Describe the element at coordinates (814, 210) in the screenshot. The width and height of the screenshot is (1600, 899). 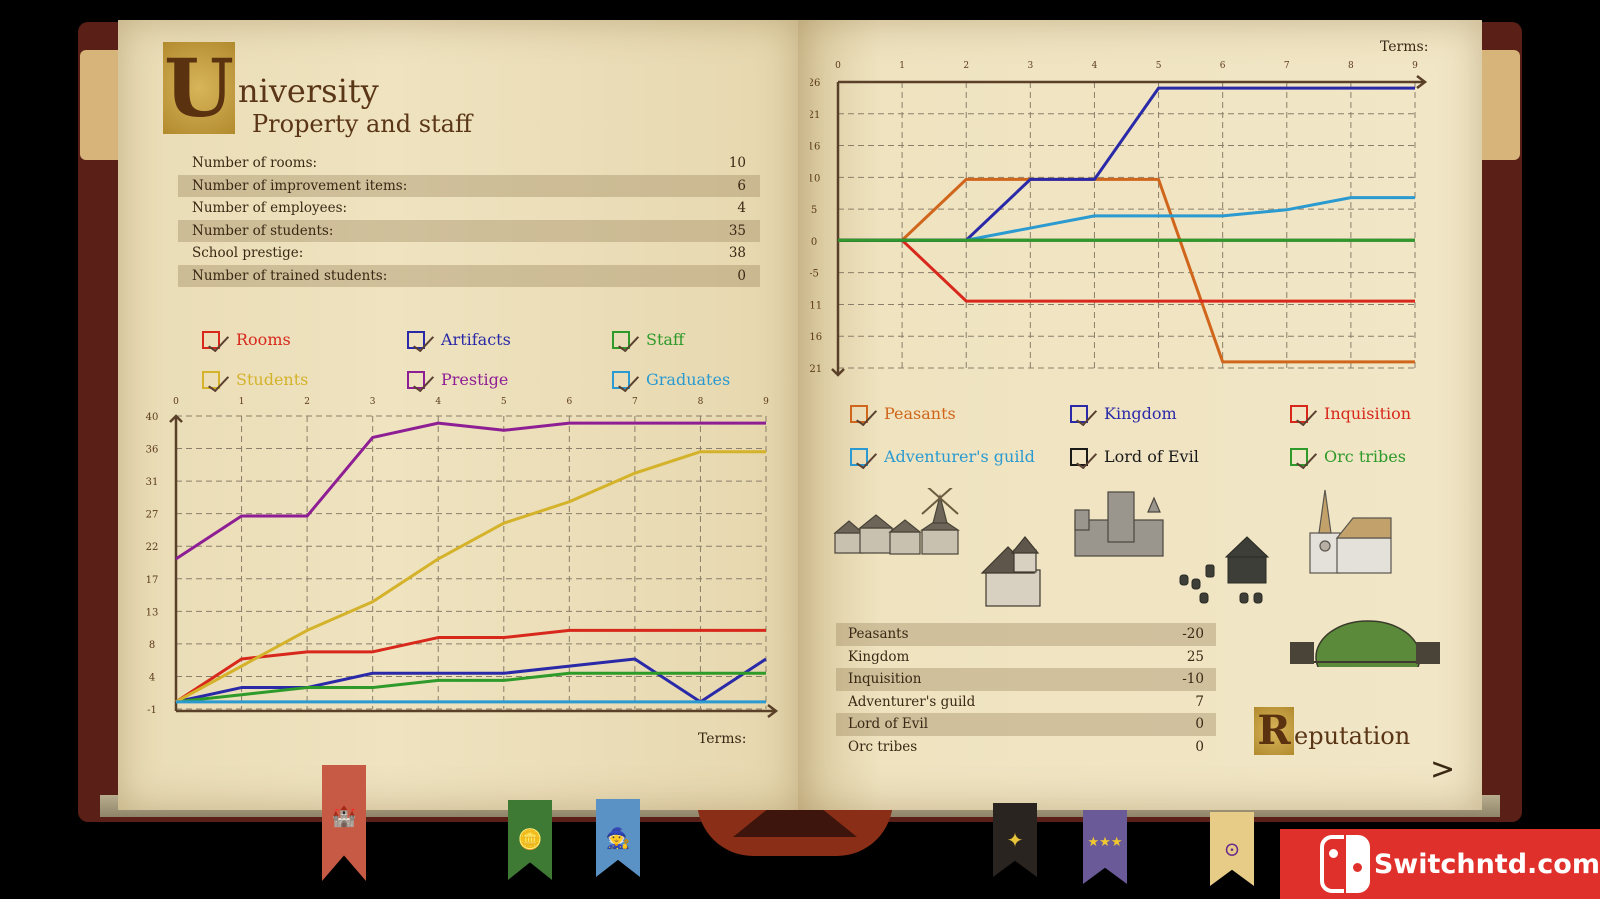
I see `y-tick-label: 5` at that location.